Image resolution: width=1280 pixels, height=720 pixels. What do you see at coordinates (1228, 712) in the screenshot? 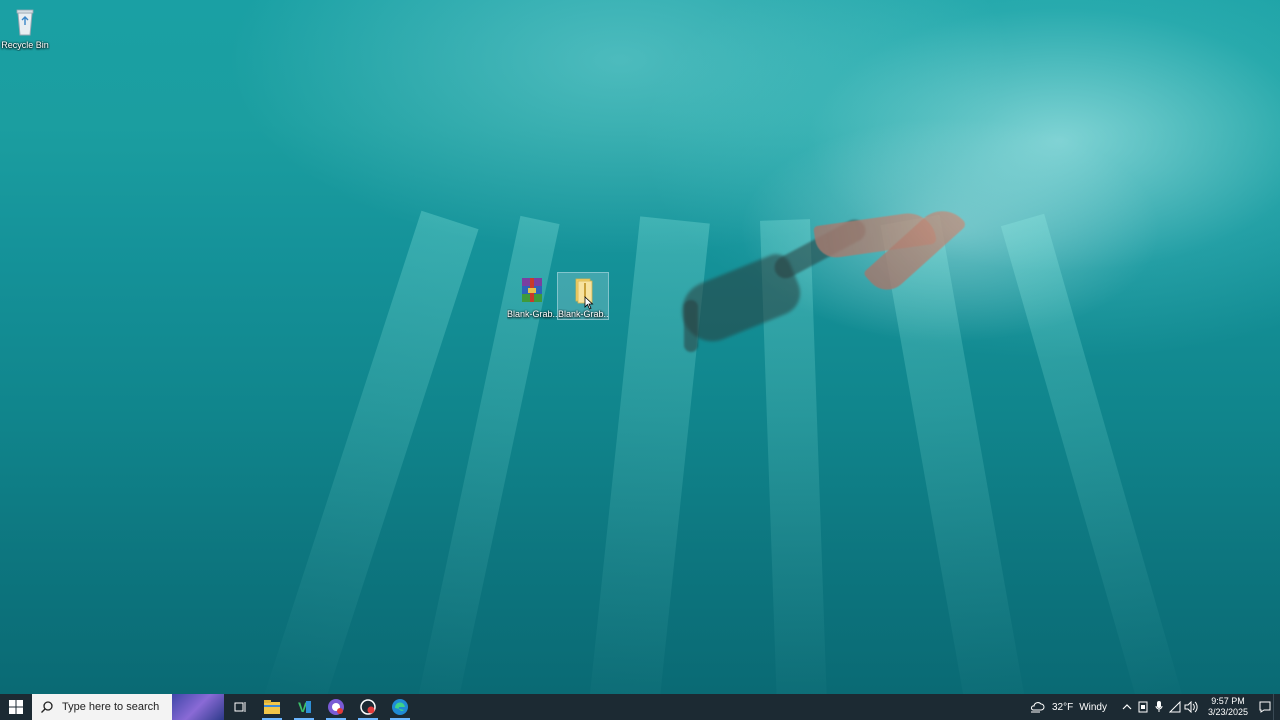
I see `clock-date: 3/23/2025` at bounding box center [1228, 712].